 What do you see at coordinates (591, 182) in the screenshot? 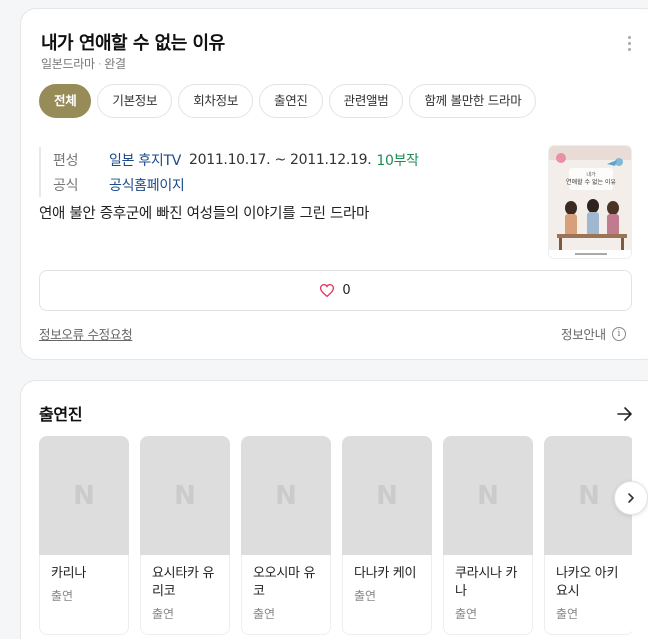
I see `svg-text: 연애할 수 없는 이유` at bounding box center [591, 182].